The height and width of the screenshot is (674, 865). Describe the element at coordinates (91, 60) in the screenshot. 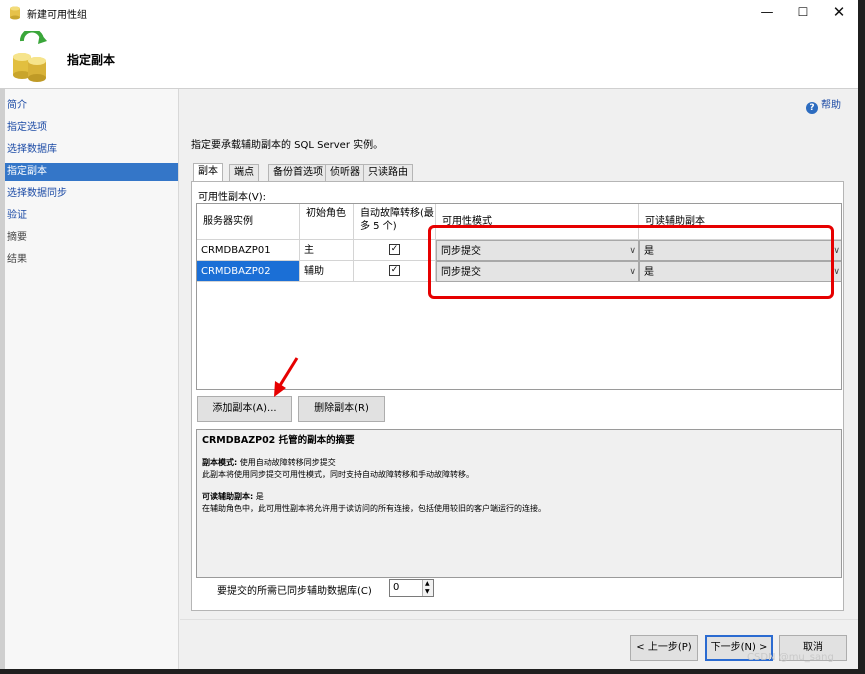

I see `page-title: 指定副本` at that location.